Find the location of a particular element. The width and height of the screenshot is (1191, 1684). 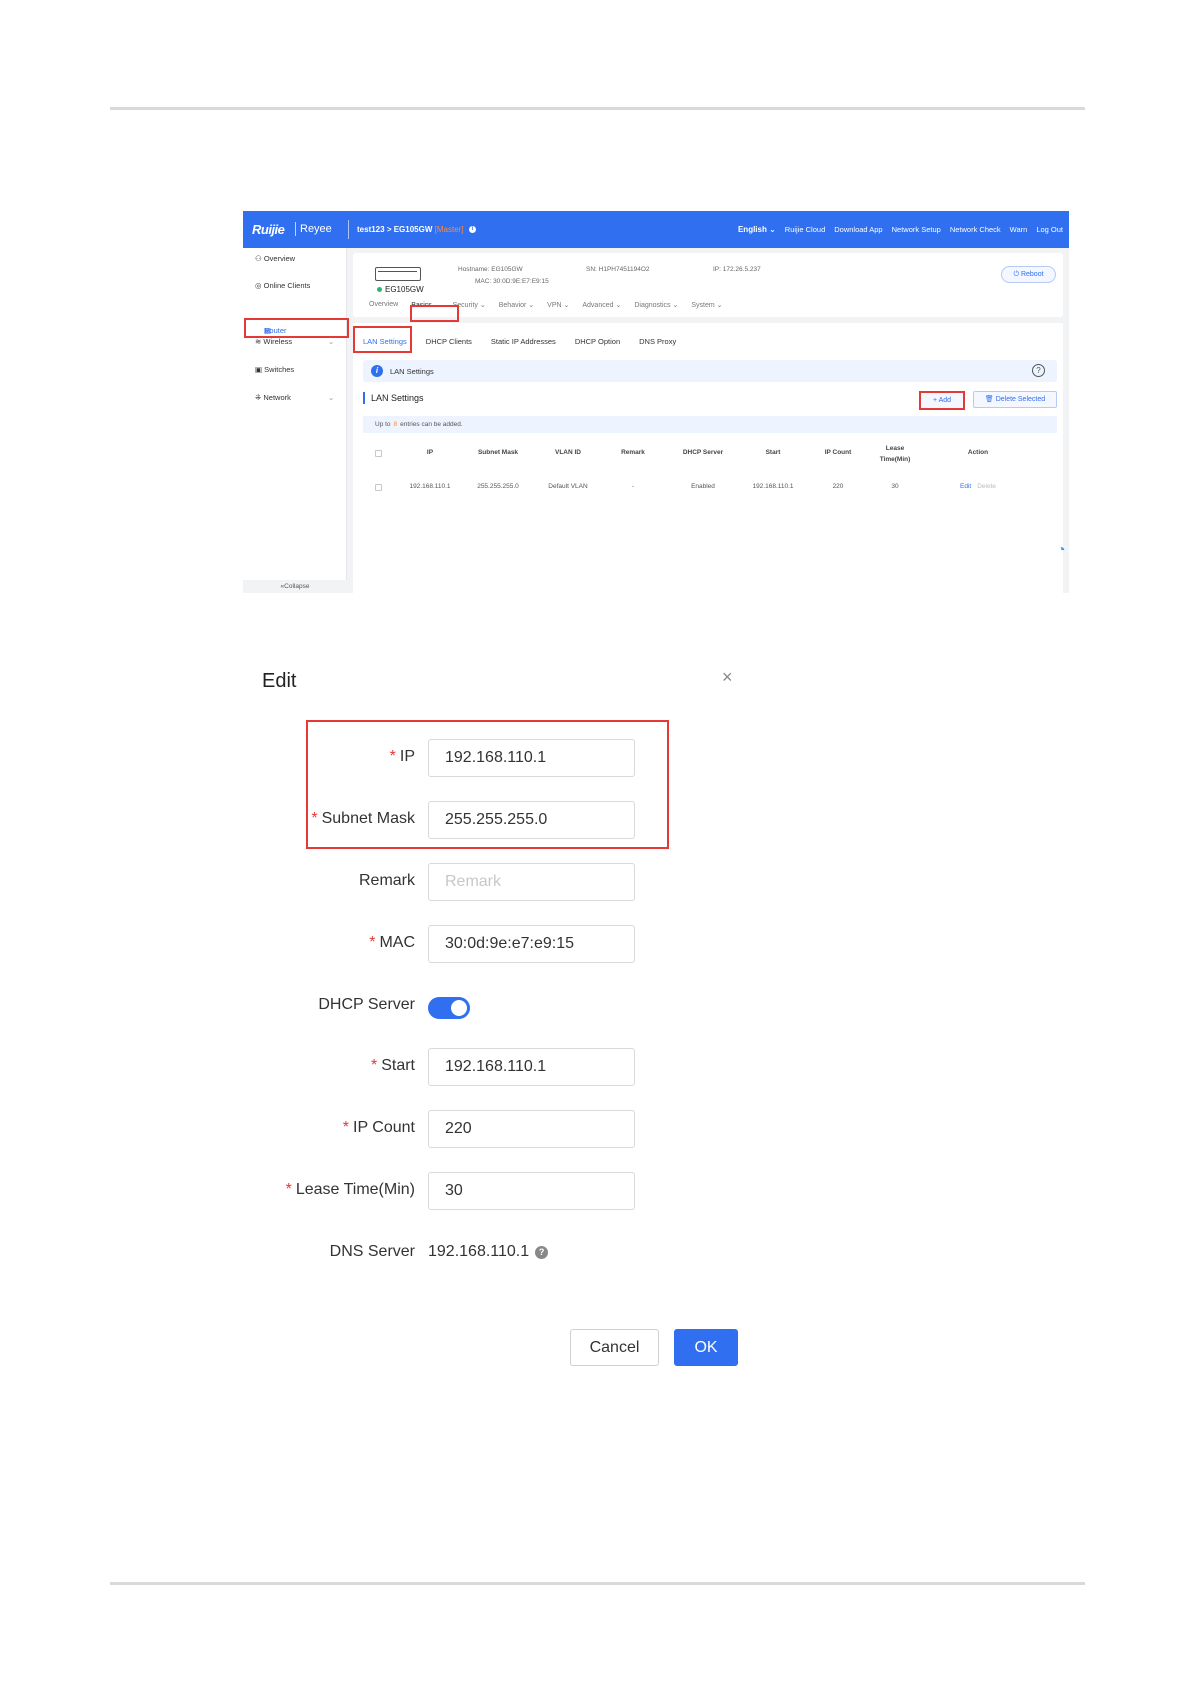

network-check-link: Network Check is located at coordinates (975, 229).